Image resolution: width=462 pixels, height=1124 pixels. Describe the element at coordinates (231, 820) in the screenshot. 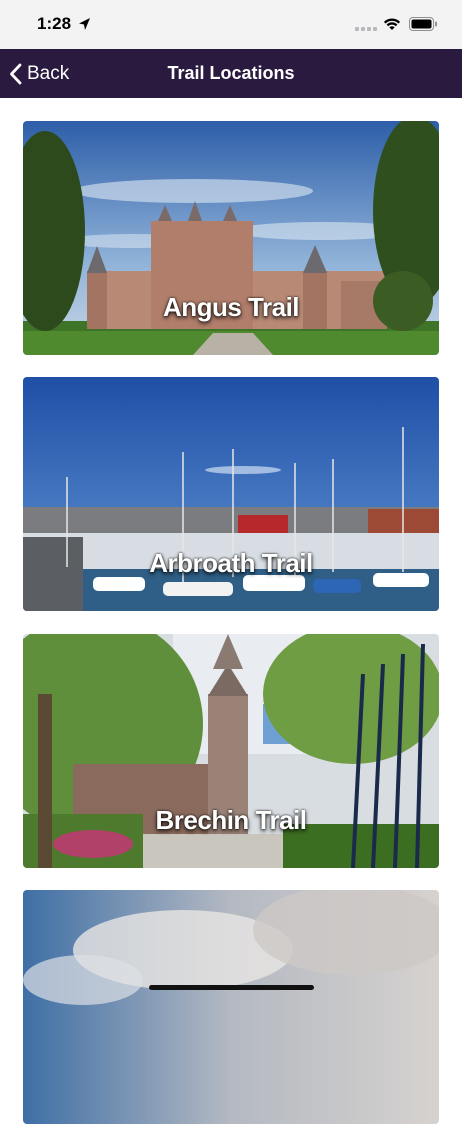

I see `trail-name: Brechin Trail` at that location.